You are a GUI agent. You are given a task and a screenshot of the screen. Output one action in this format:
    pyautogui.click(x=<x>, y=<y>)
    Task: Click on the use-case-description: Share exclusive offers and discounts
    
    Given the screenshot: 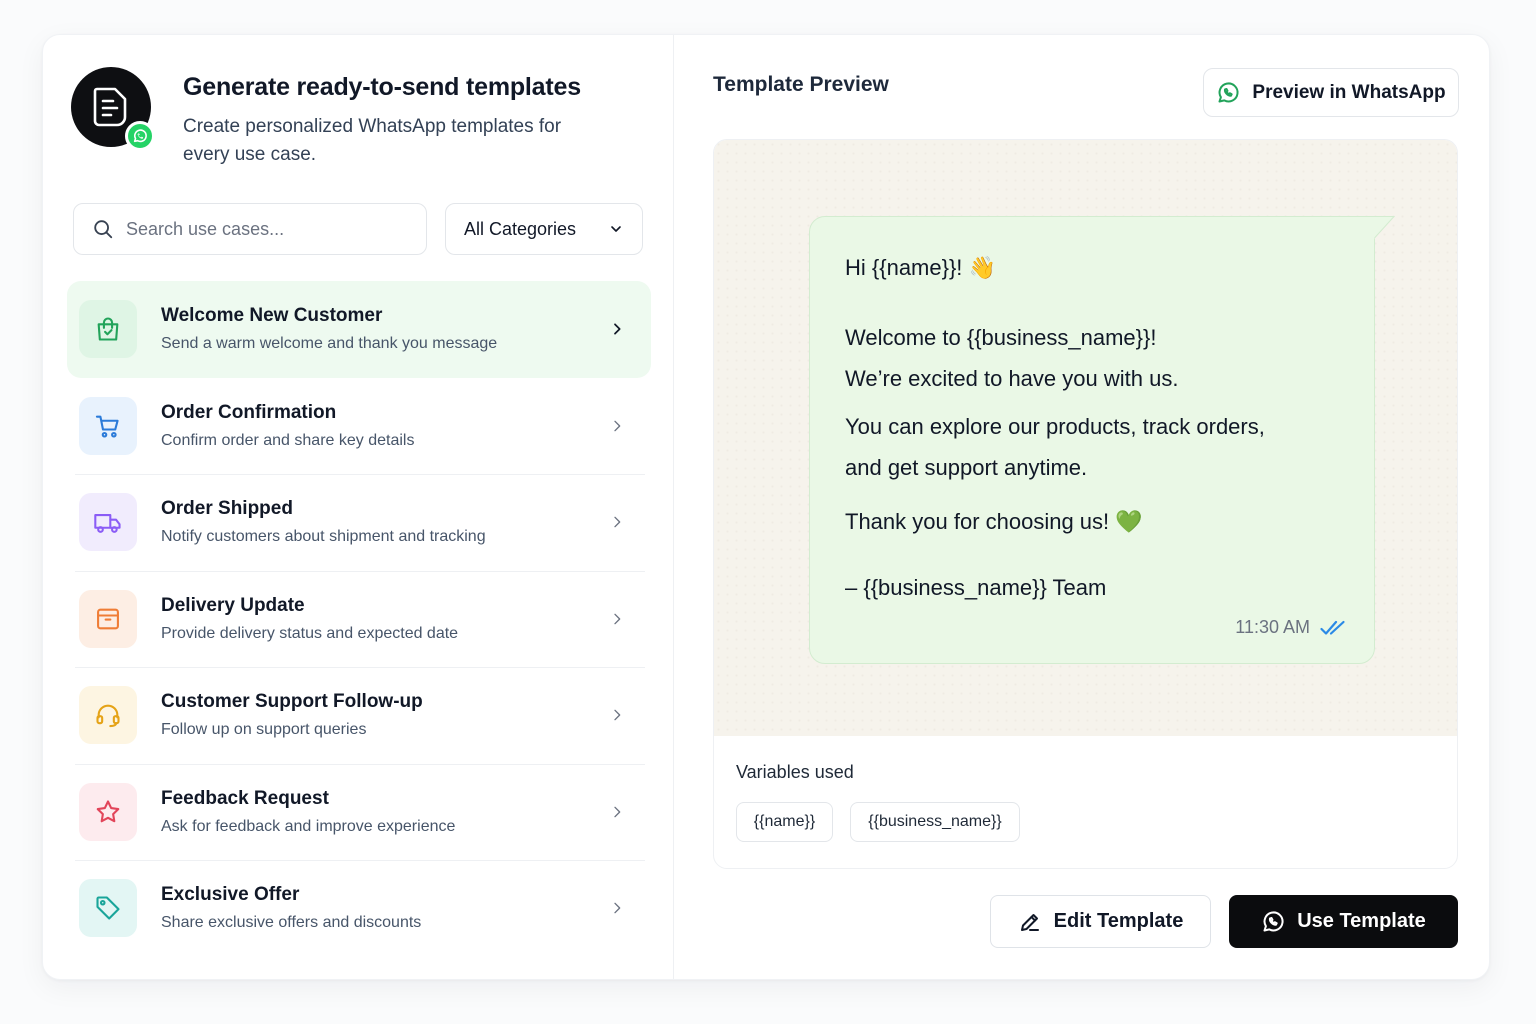 What is the action you would take?
    pyautogui.click(x=291, y=923)
    